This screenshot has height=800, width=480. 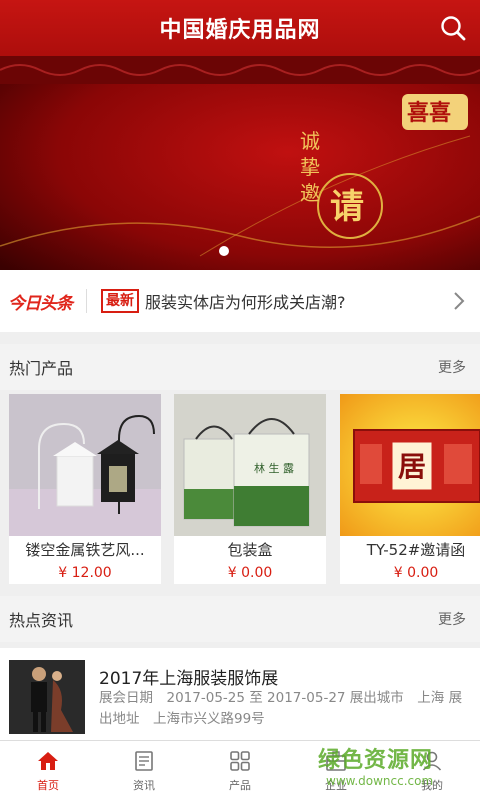 I want to click on tab-news: 资讯, so click(x=144, y=770).